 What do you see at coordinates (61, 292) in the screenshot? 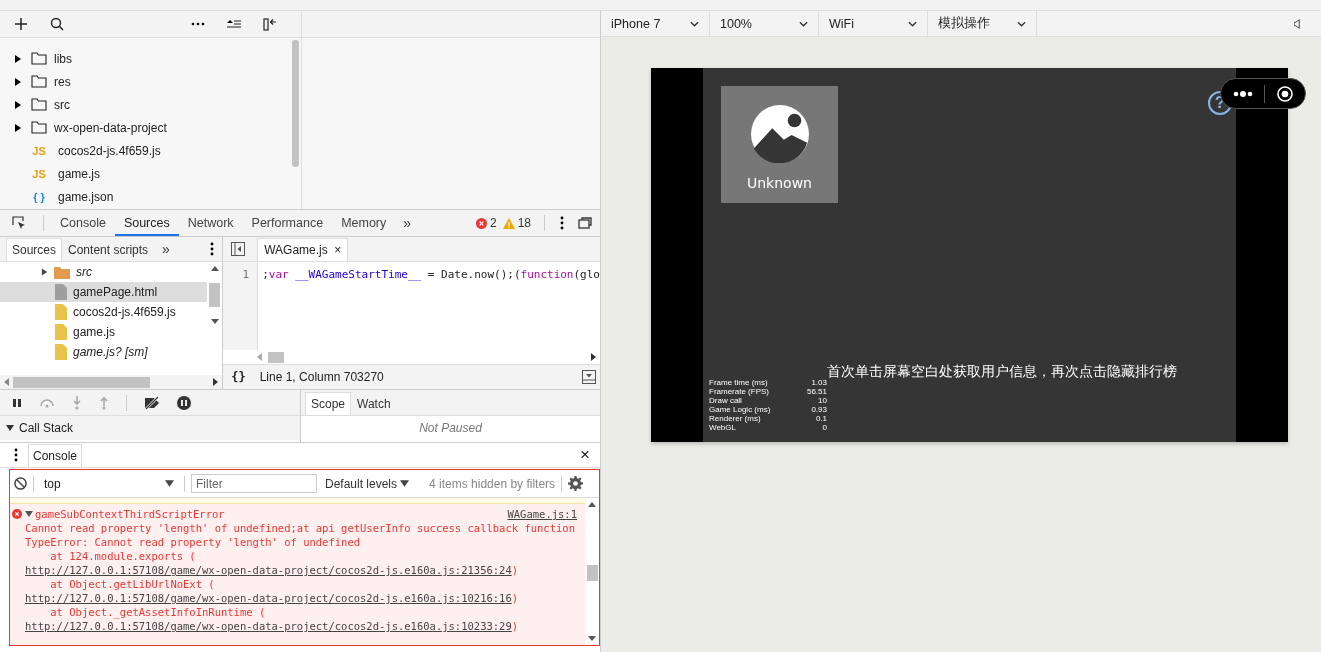
I see `file-icon` at bounding box center [61, 292].